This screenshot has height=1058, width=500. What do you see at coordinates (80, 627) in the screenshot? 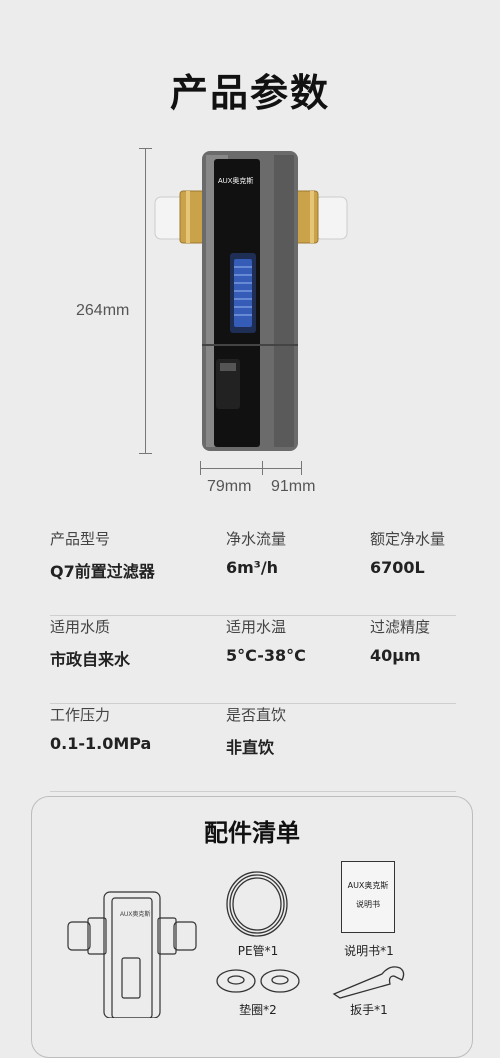
I see `spec-label: 适用水质` at bounding box center [80, 627].